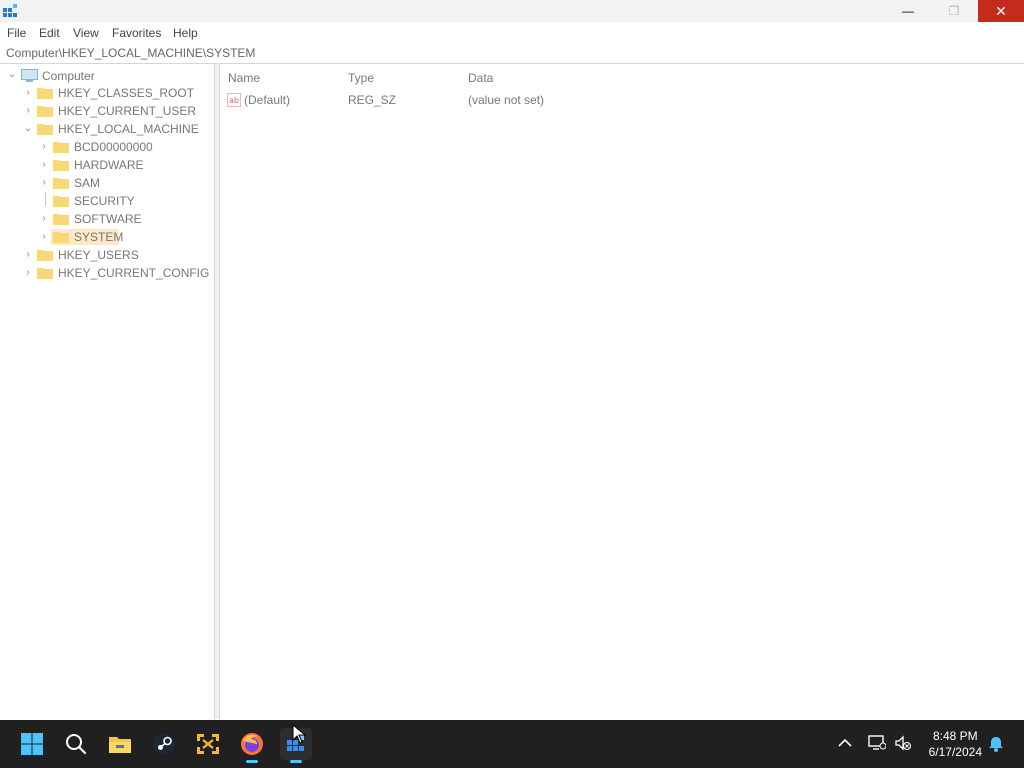 Image resolution: width=1024 pixels, height=768 pixels. What do you see at coordinates (45, 199) in the screenshot?
I see `tree-line` at bounding box center [45, 199].